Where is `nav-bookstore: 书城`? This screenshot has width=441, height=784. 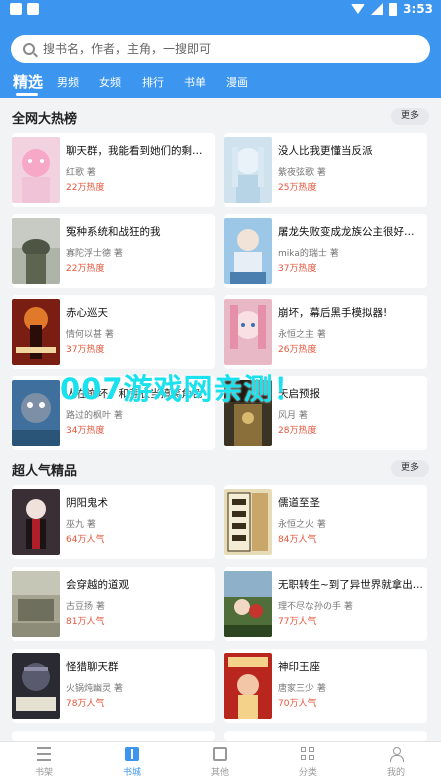 nav-bookstore: 书城 is located at coordinates (132, 762).